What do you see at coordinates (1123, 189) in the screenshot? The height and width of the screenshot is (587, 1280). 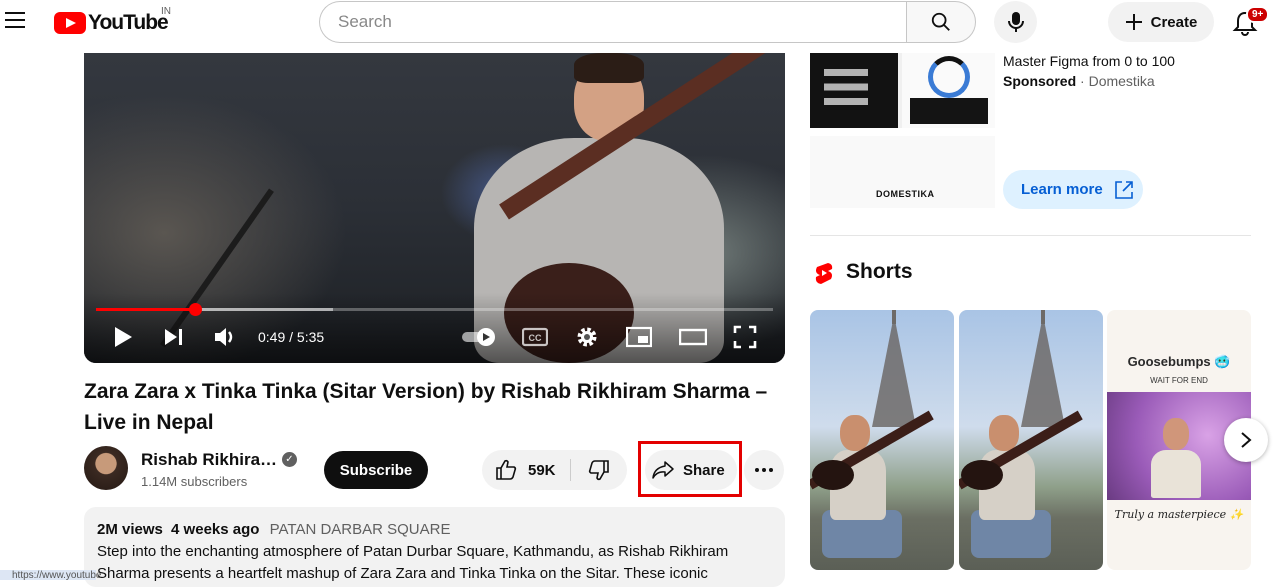 I see `external-link-icon` at bounding box center [1123, 189].